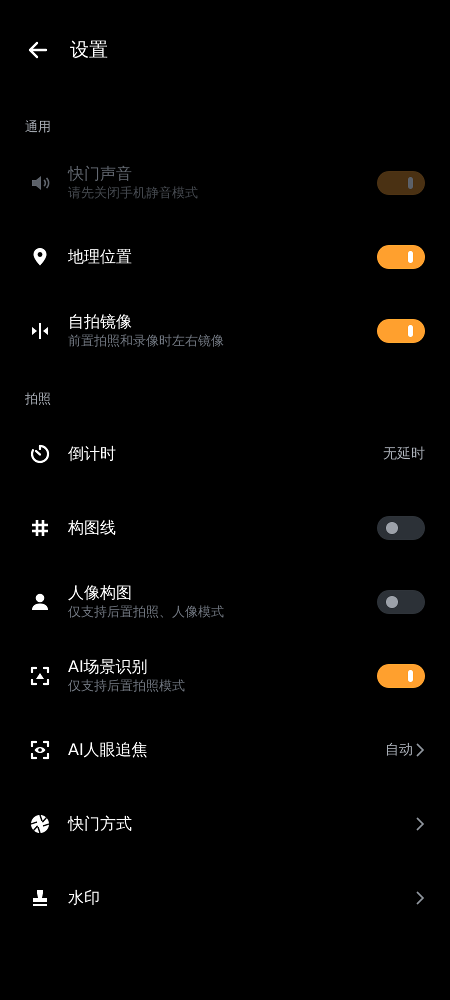  I want to click on setting-title: 水印, so click(84, 898).